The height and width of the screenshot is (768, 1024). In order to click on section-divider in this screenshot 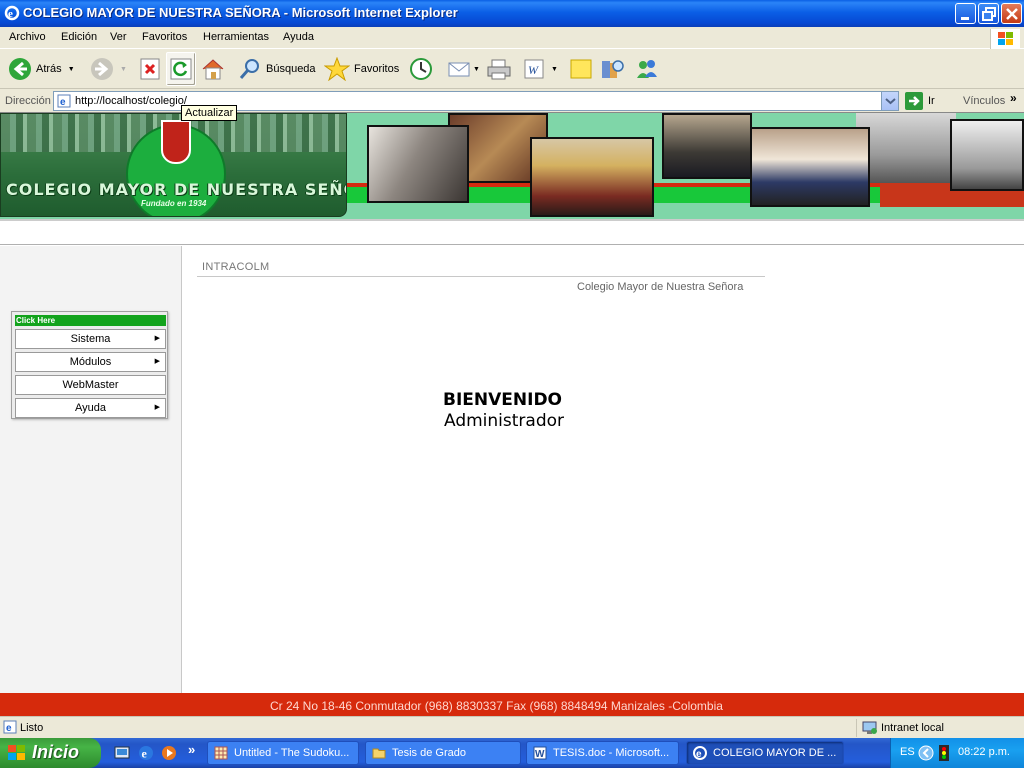, I will do `click(481, 276)`.